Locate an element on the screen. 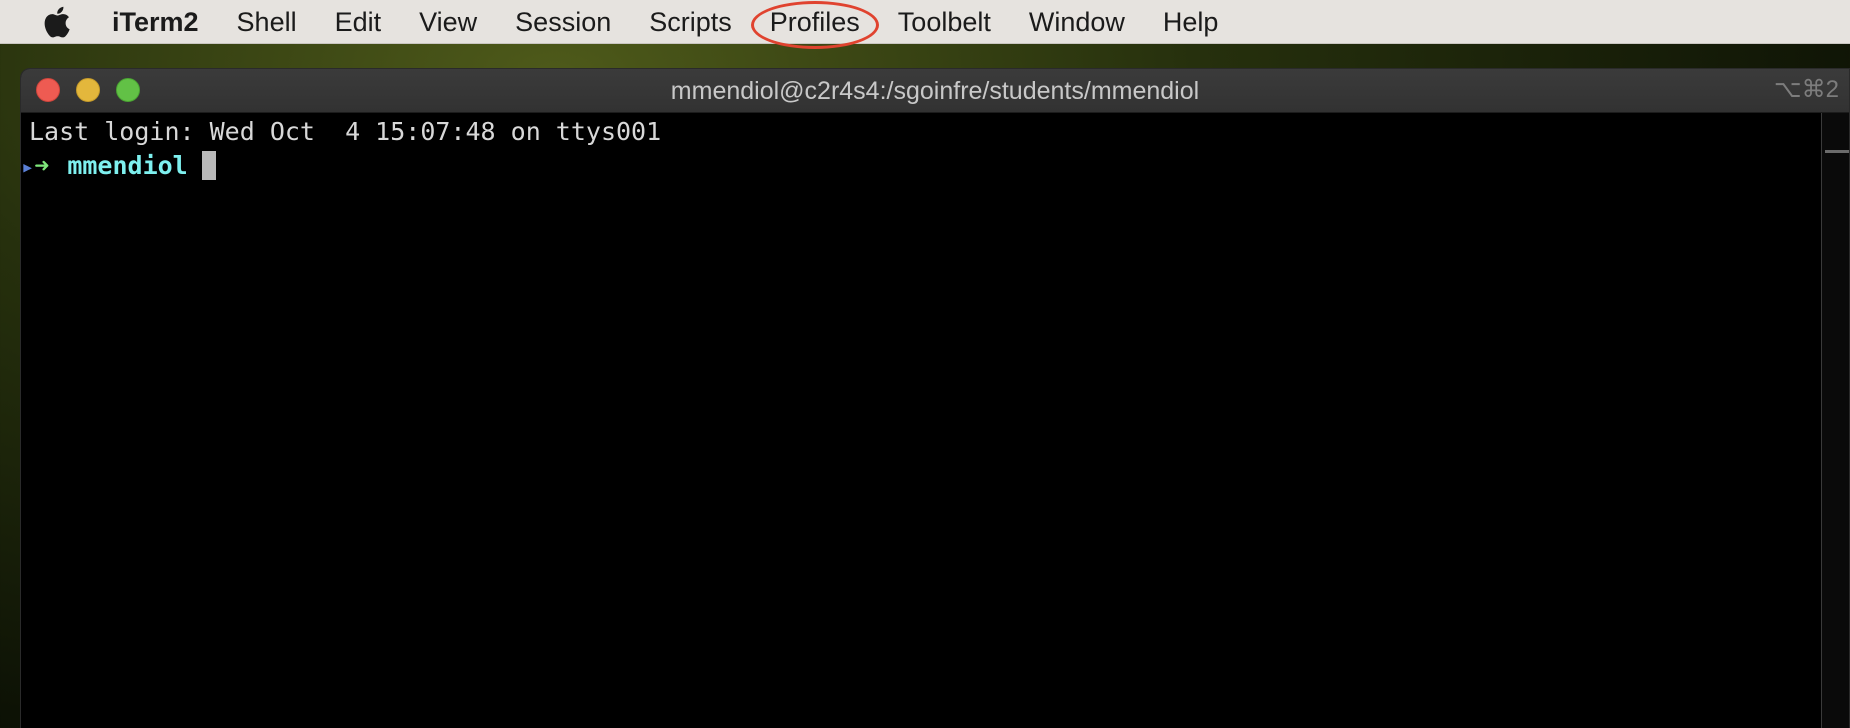  prompt-username: mmendiol is located at coordinates (127, 165).